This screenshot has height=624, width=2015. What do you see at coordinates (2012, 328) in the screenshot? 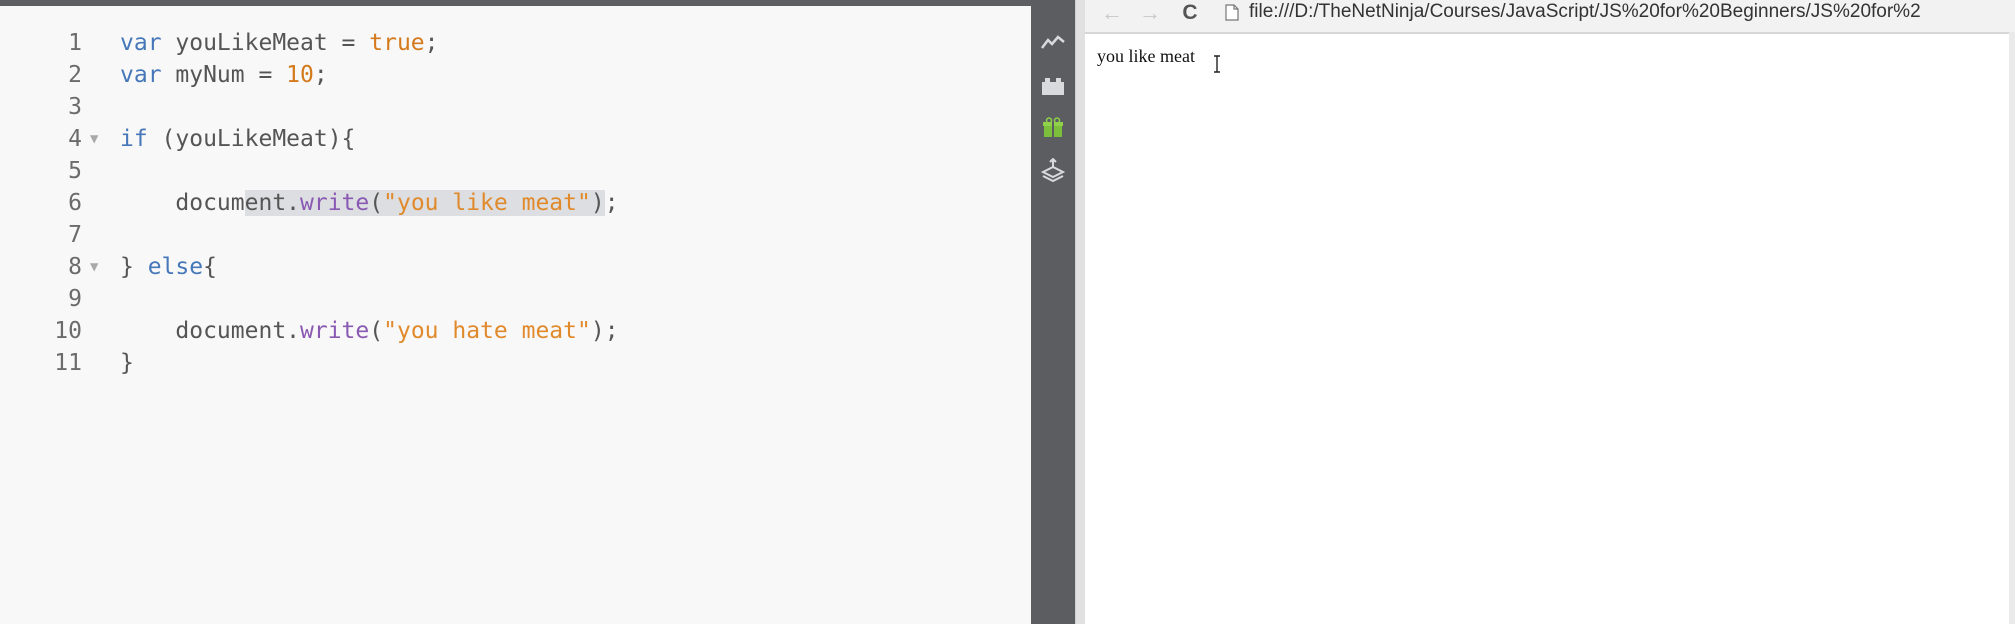
I see `browser-scroll-edge` at bounding box center [2012, 328].